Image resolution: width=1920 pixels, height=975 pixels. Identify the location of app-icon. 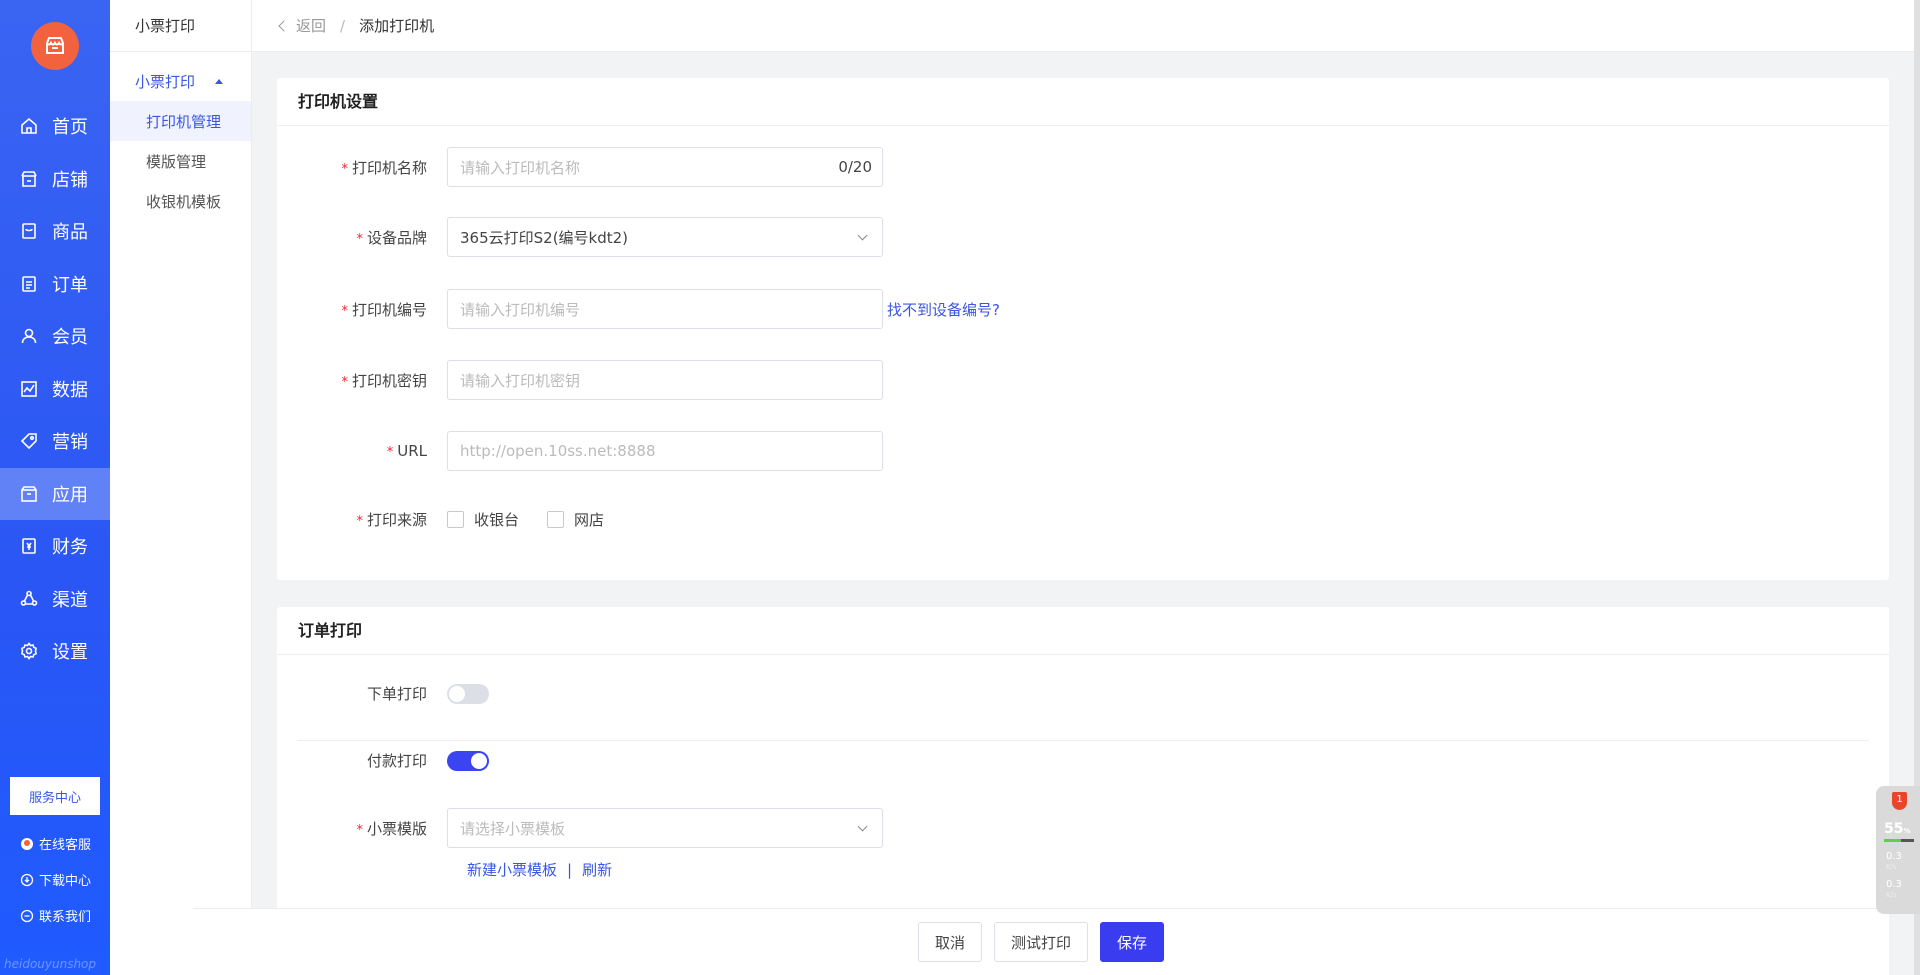
(29, 493).